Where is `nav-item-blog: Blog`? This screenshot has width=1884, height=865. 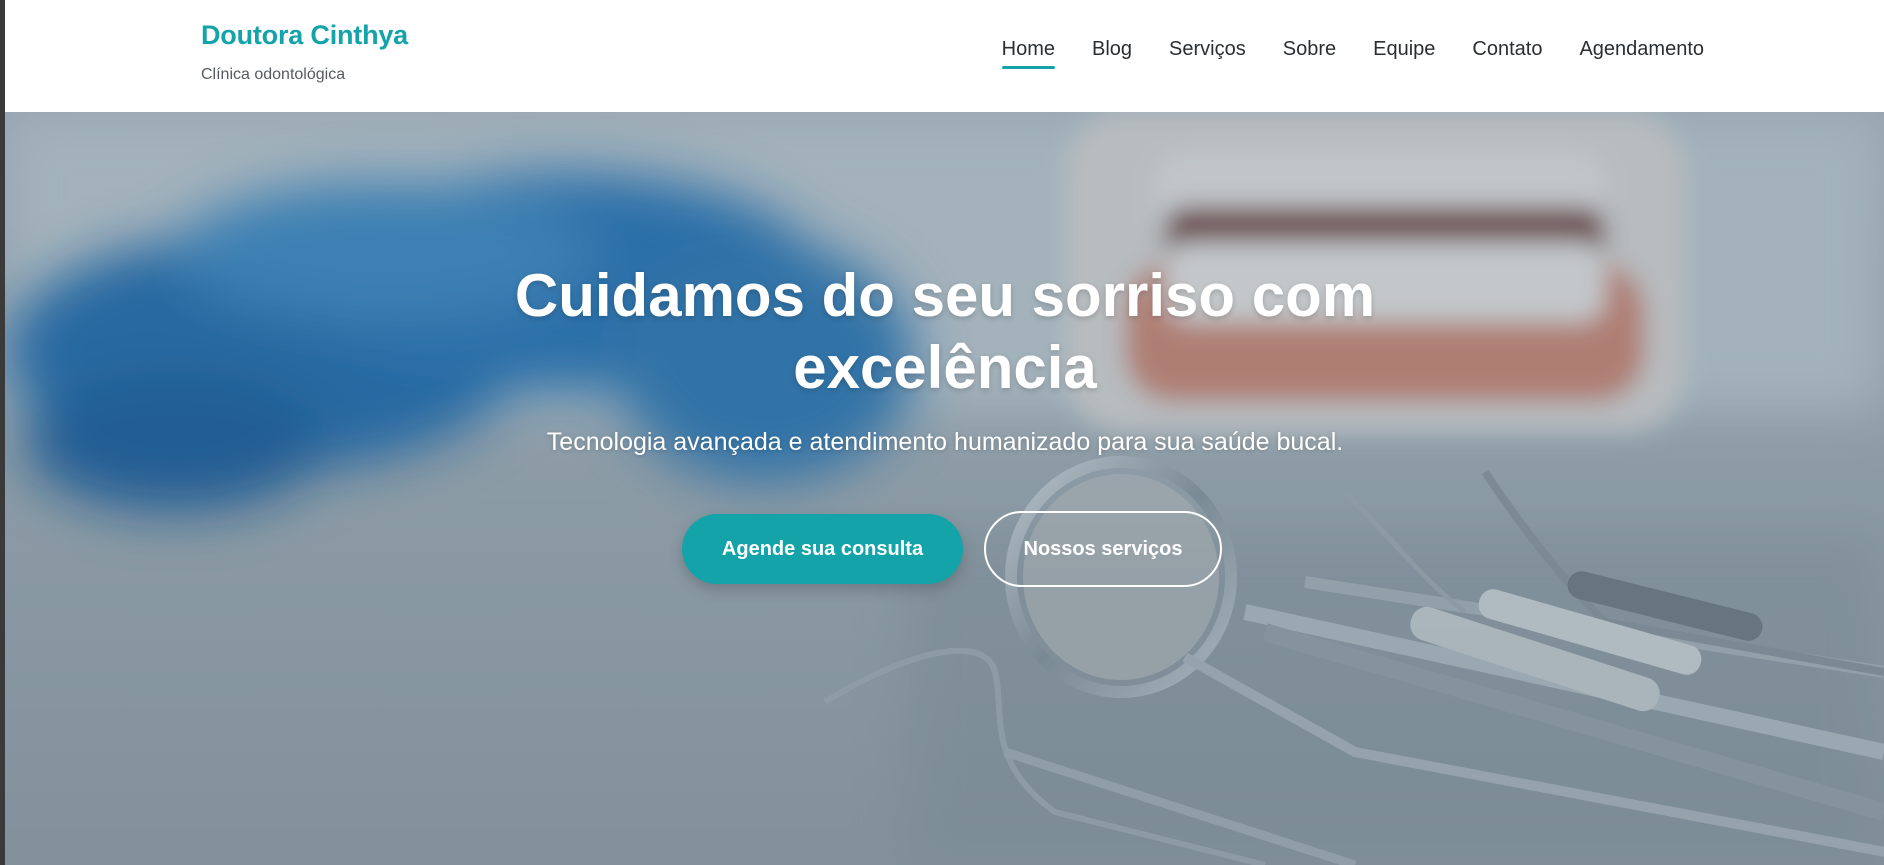 nav-item-blog: Blog is located at coordinates (1112, 52).